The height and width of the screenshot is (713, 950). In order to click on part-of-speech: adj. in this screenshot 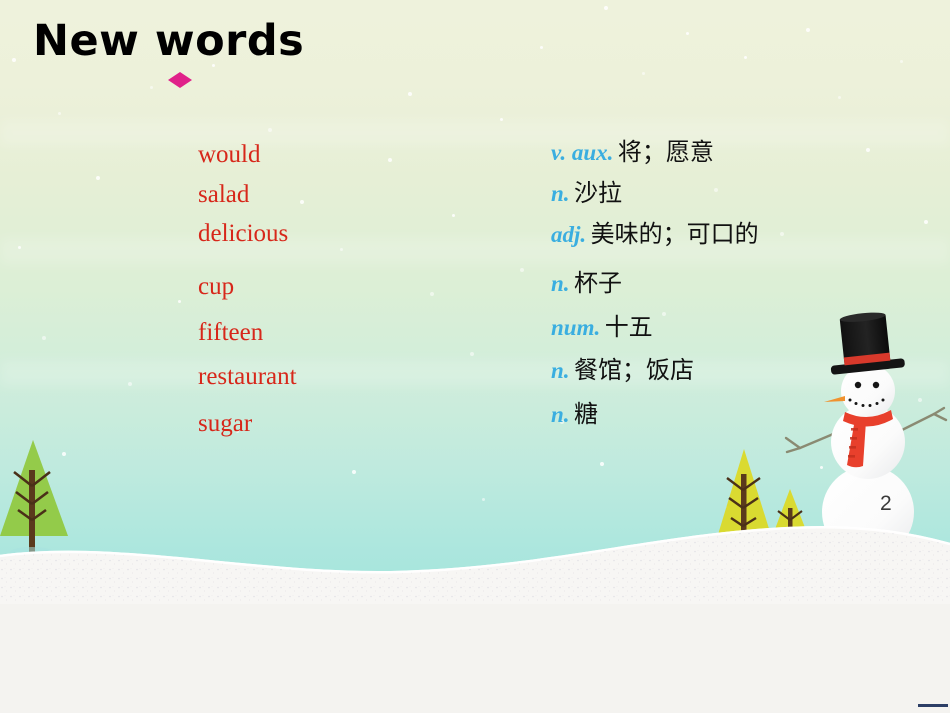, I will do `click(569, 234)`.